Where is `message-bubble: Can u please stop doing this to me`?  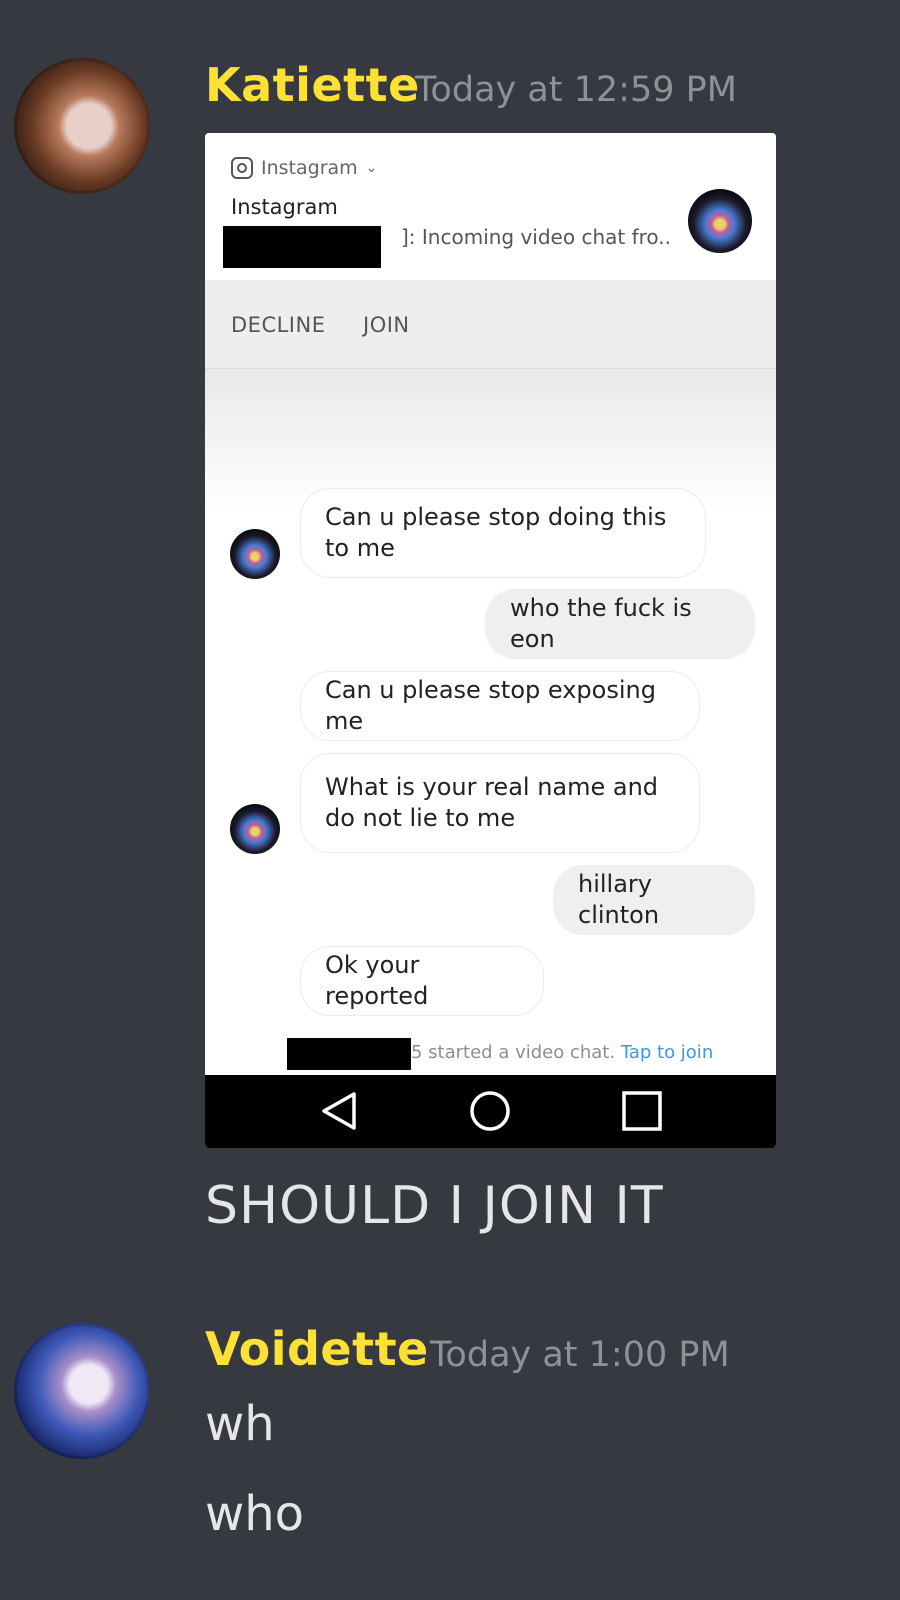 message-bubble: Can u please stop doing this to me is located at coordinates (503, 533).